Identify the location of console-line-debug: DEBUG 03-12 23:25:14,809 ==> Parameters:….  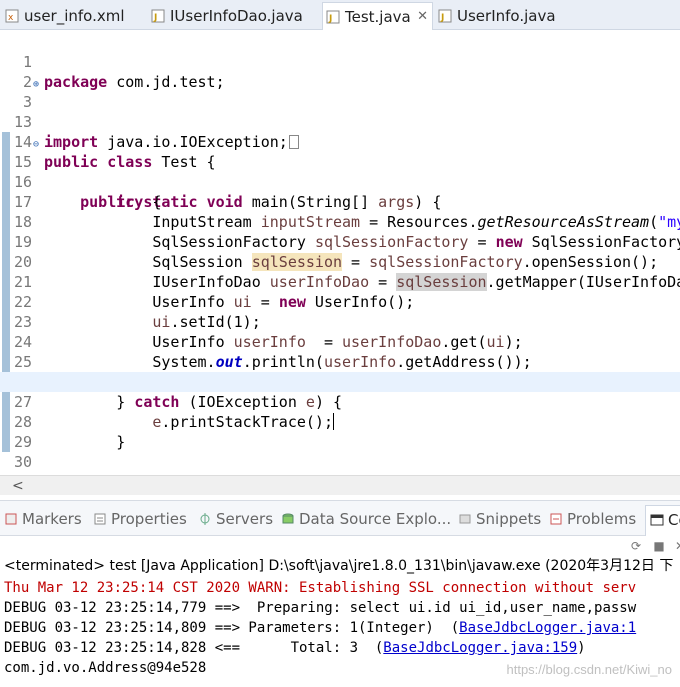
(320, 628).